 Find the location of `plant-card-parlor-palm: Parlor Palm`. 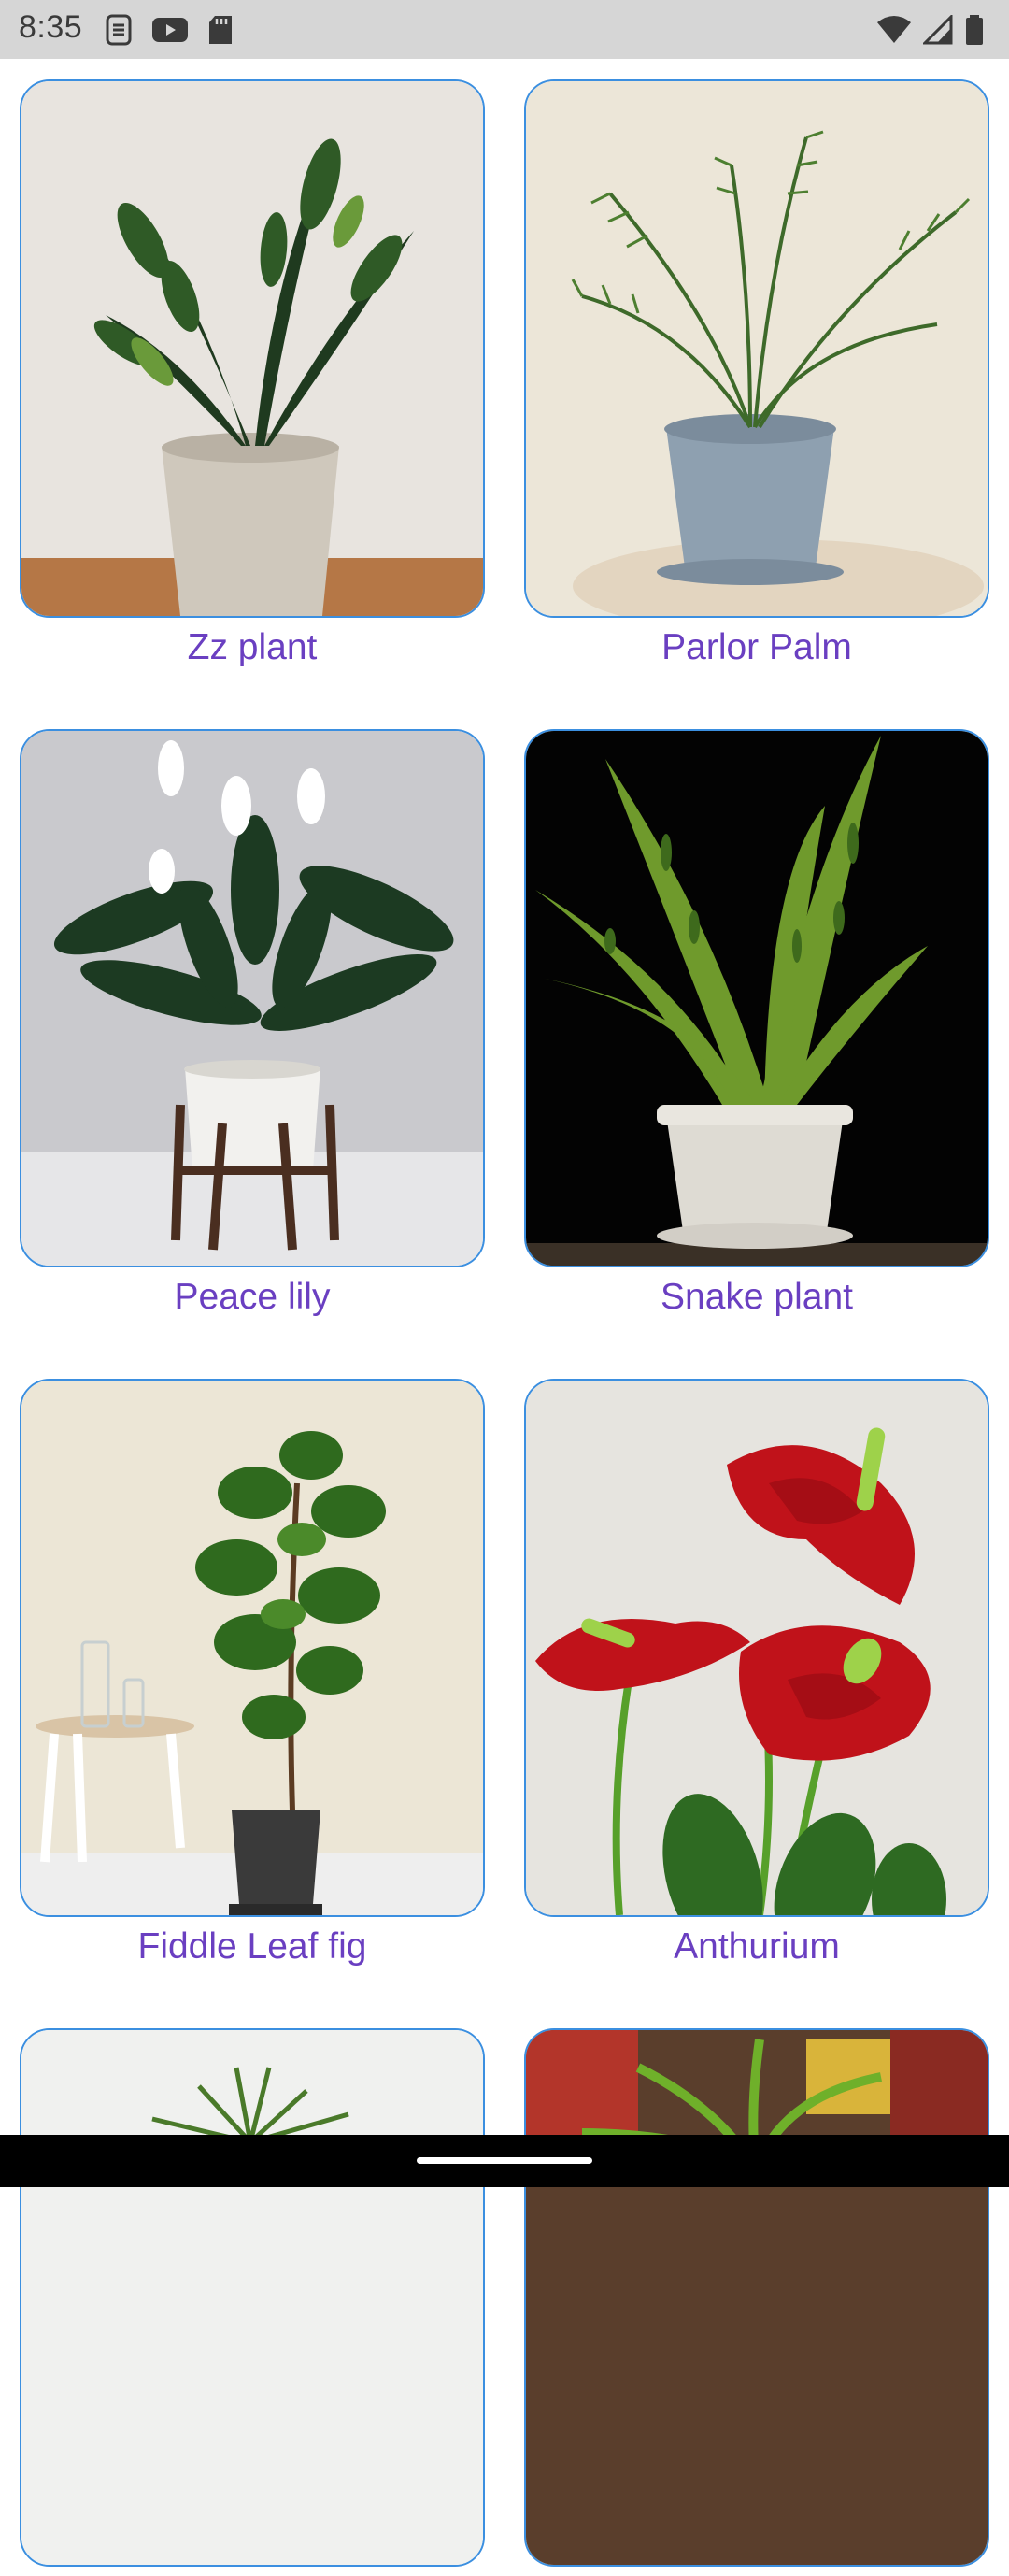

plant-card-parlor-palm: Parlor Palm is located at coordinates (756, 373).